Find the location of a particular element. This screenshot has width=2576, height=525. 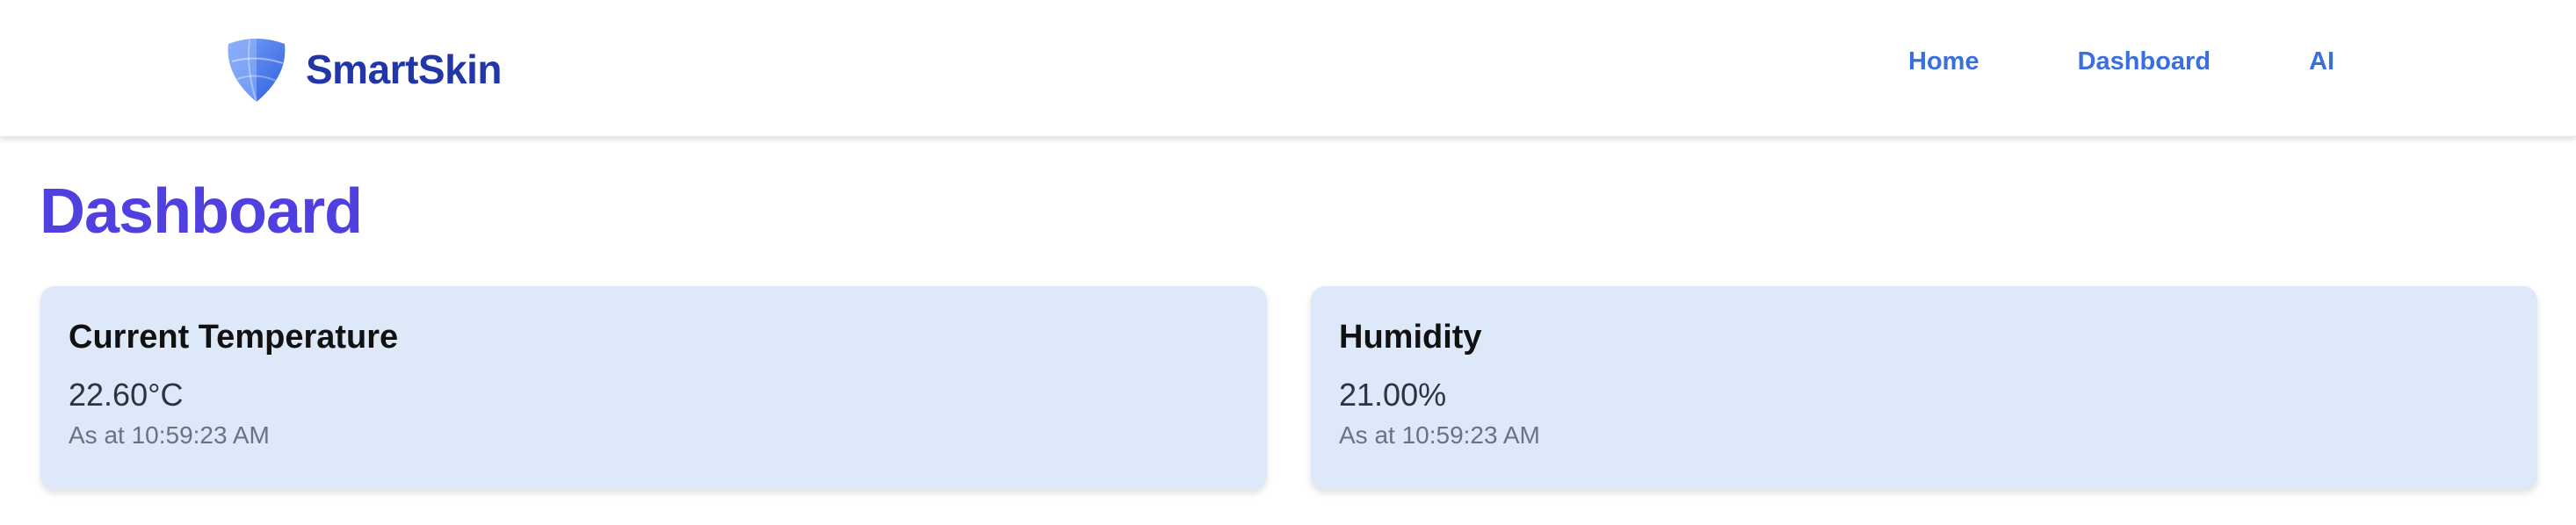

card-title: Humidity is located at coordinates (1410, 337).